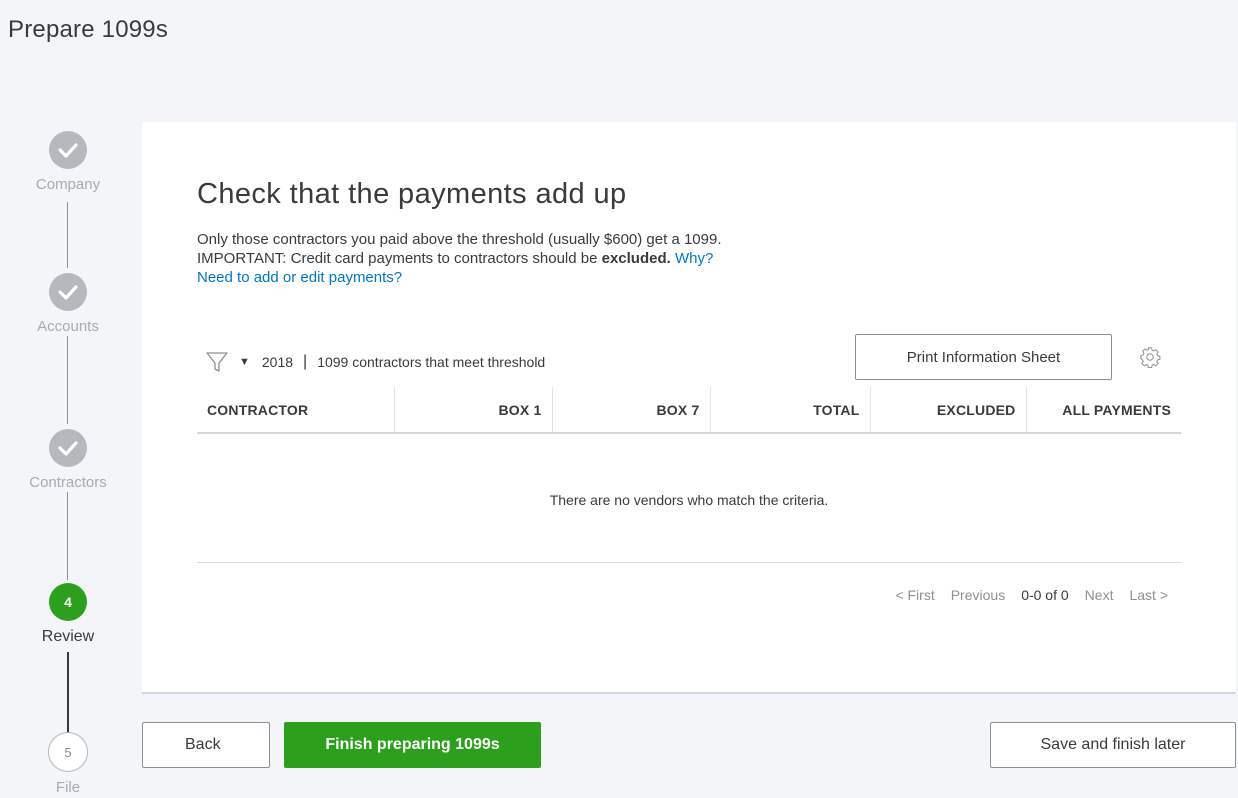 The width and height of the screenshot is (1238, 798). What do you see at coordinates (412, 745) in the screenshot?
I see `finish-preparing-button: Finish preparing 1099s` at bounding box center [412, 745].